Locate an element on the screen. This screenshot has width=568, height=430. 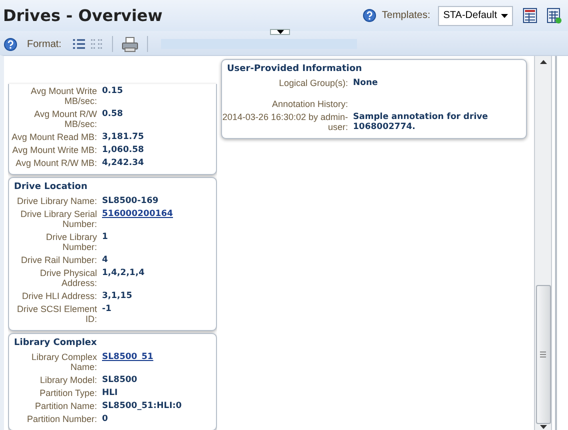
field-label: Avg Mount Write MB: is located at coordinates (54, 150).